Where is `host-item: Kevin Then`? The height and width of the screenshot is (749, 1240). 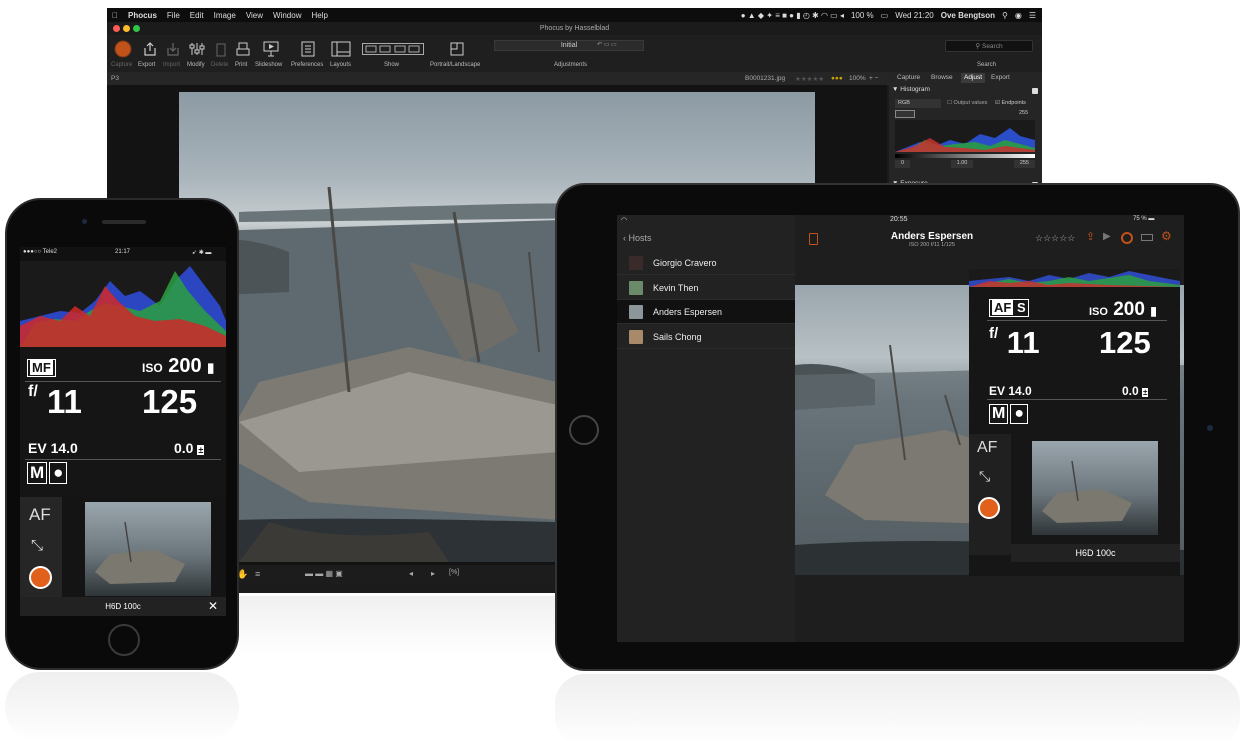
host-item: Kevin Then is located at coordinates (706, 288).